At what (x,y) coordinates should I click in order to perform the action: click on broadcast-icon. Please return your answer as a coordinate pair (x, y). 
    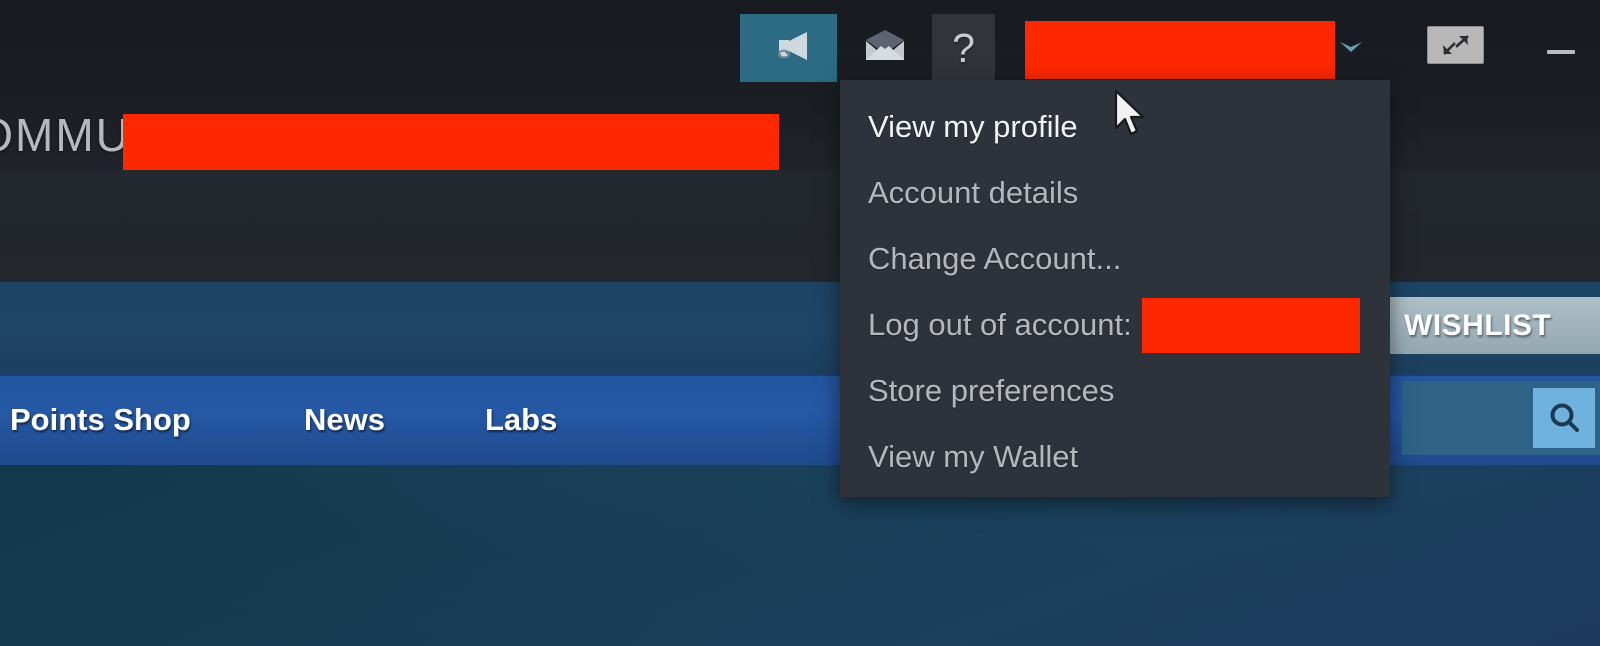
    Looking at the image, I should click on (789, 48).